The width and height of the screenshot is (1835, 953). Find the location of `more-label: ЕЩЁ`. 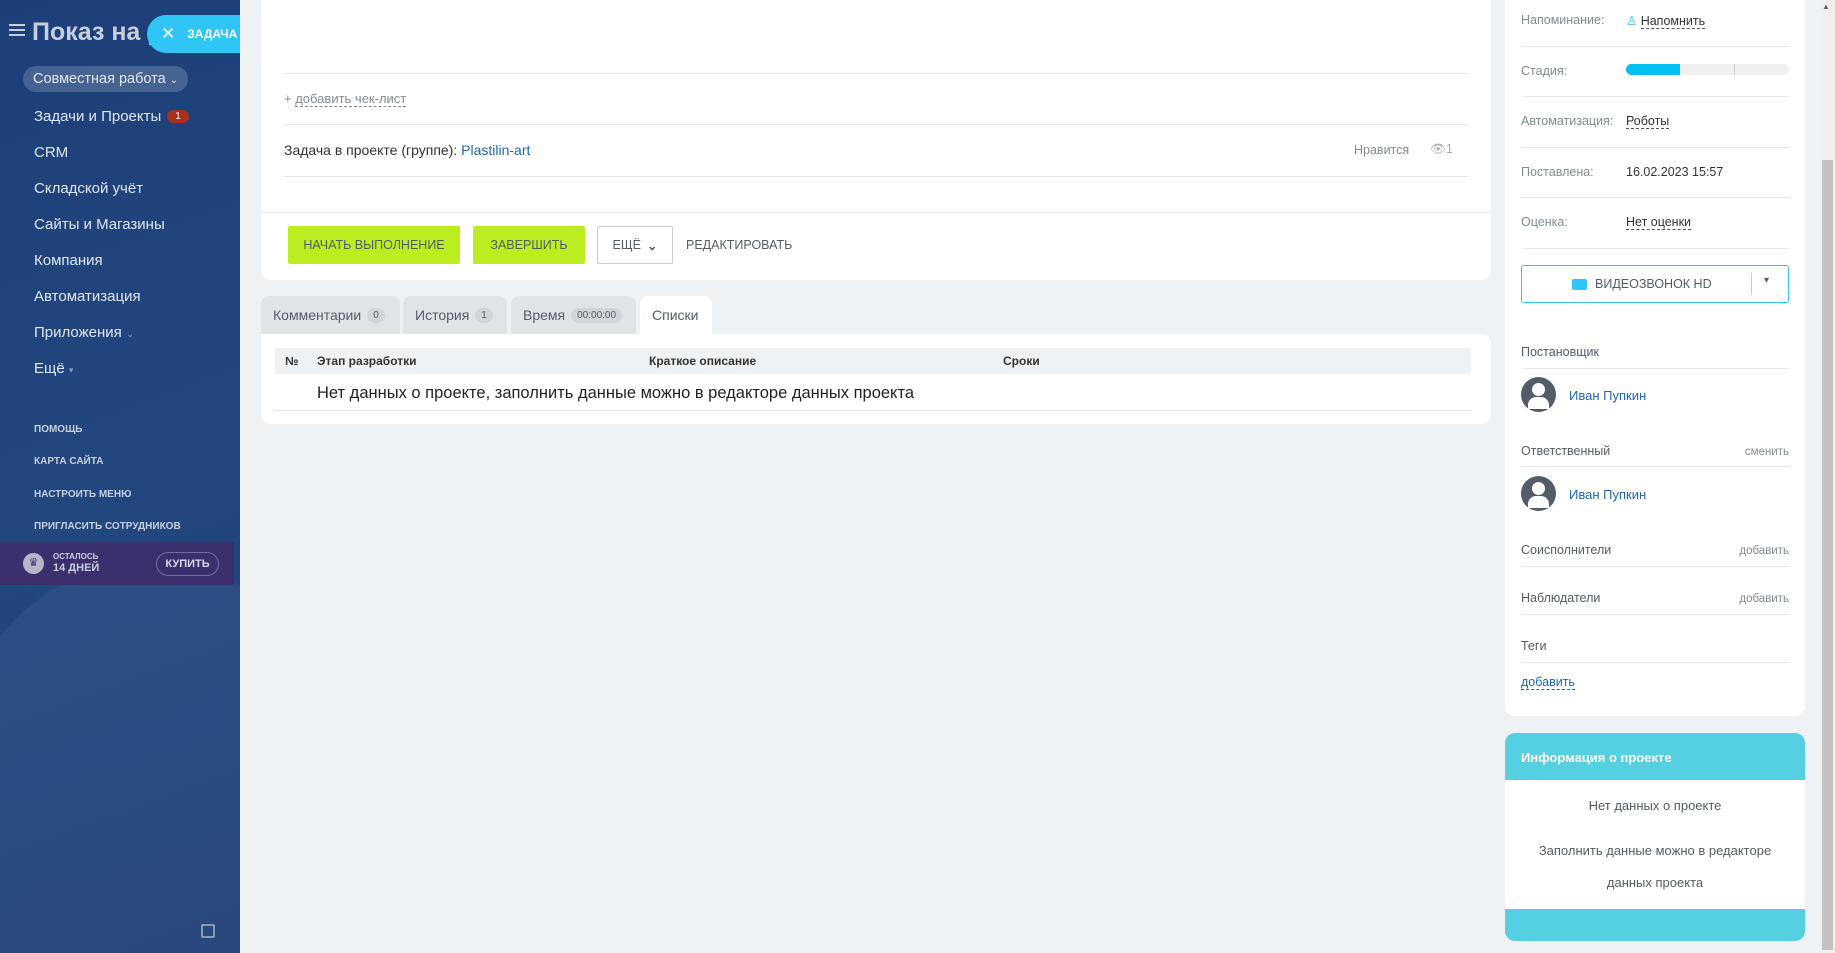

more-label: ЕЩЁ is located at coordinates (626, 245).